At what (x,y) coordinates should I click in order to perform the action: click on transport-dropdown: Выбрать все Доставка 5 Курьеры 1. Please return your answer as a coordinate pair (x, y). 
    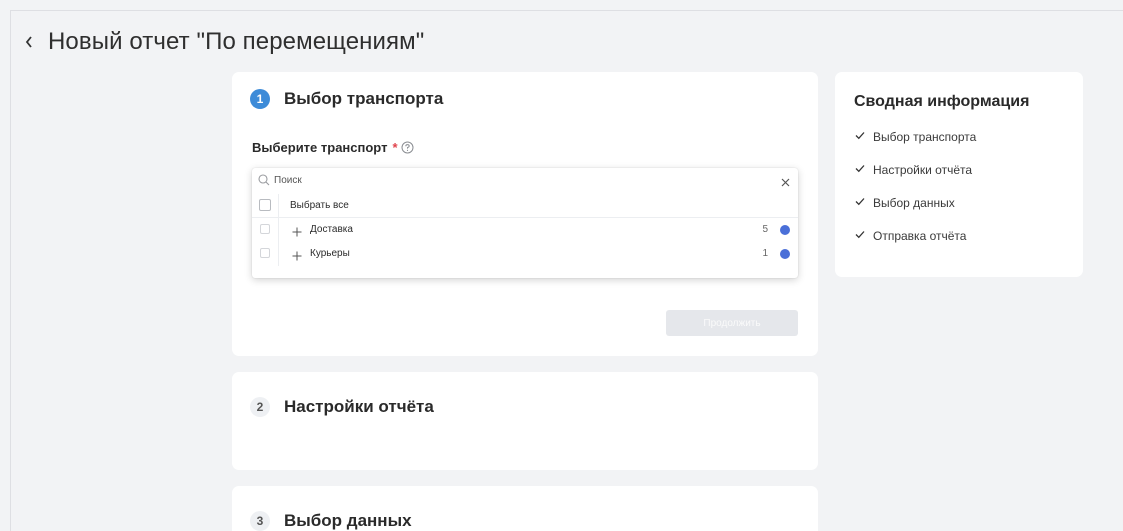
    Looking at the image, I should click on (525, 223).